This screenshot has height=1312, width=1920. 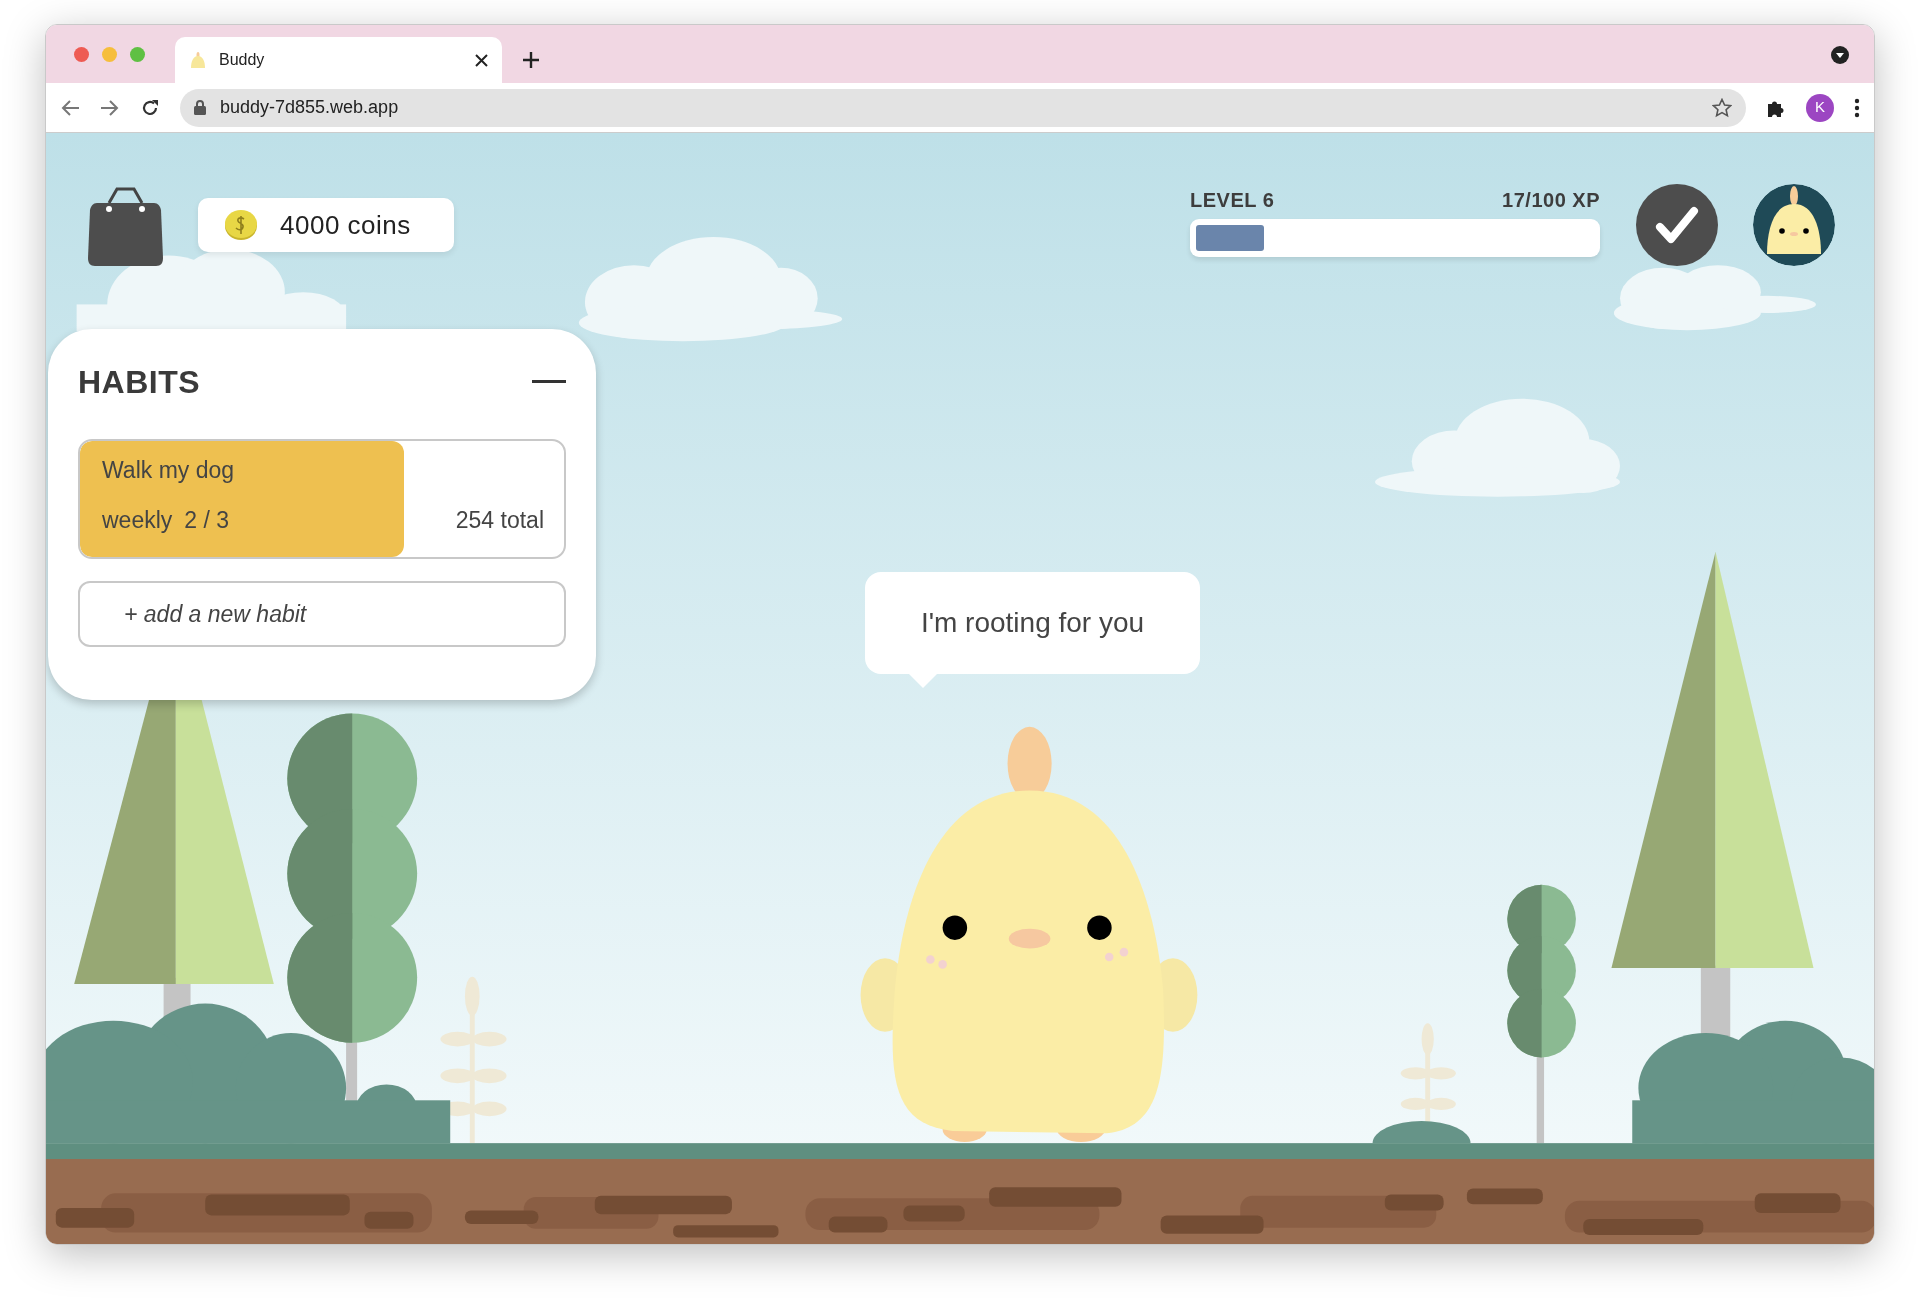 What do you see at coordinates (499, 520) in the screenshot?
I see `habit-total: 254 total` at bounding box center [499, 520].